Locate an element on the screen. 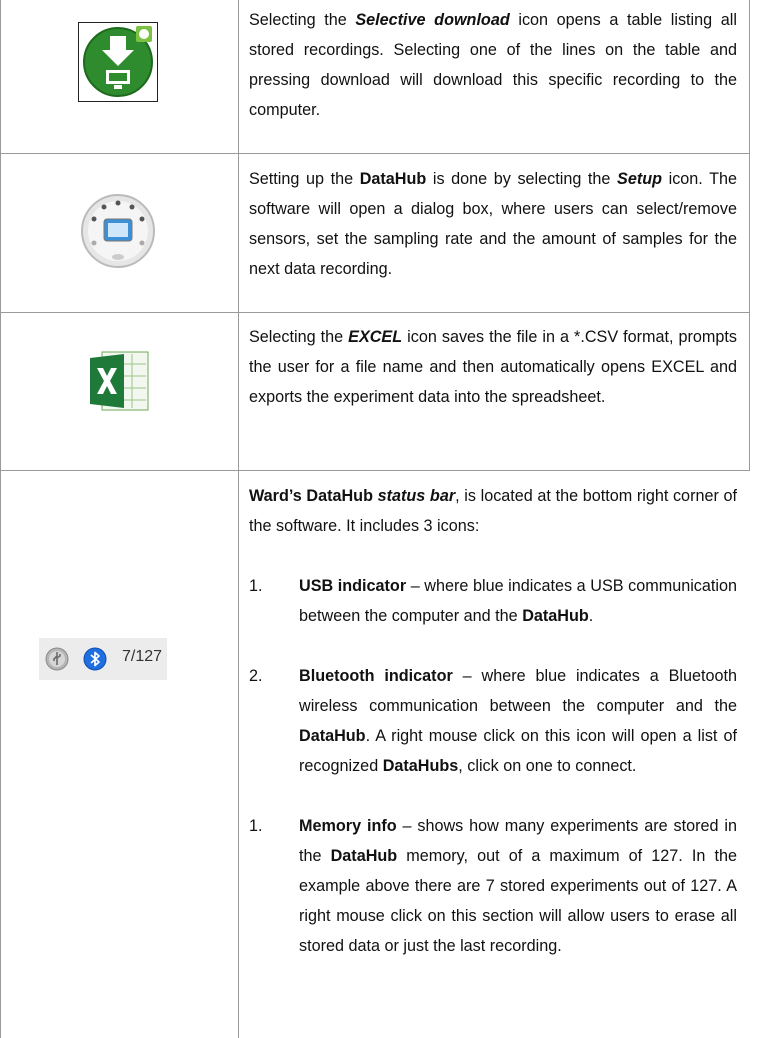 This screenshot has height=1038, width=759. bluetooth-indicator-icon is located at coordinates (95, 659).